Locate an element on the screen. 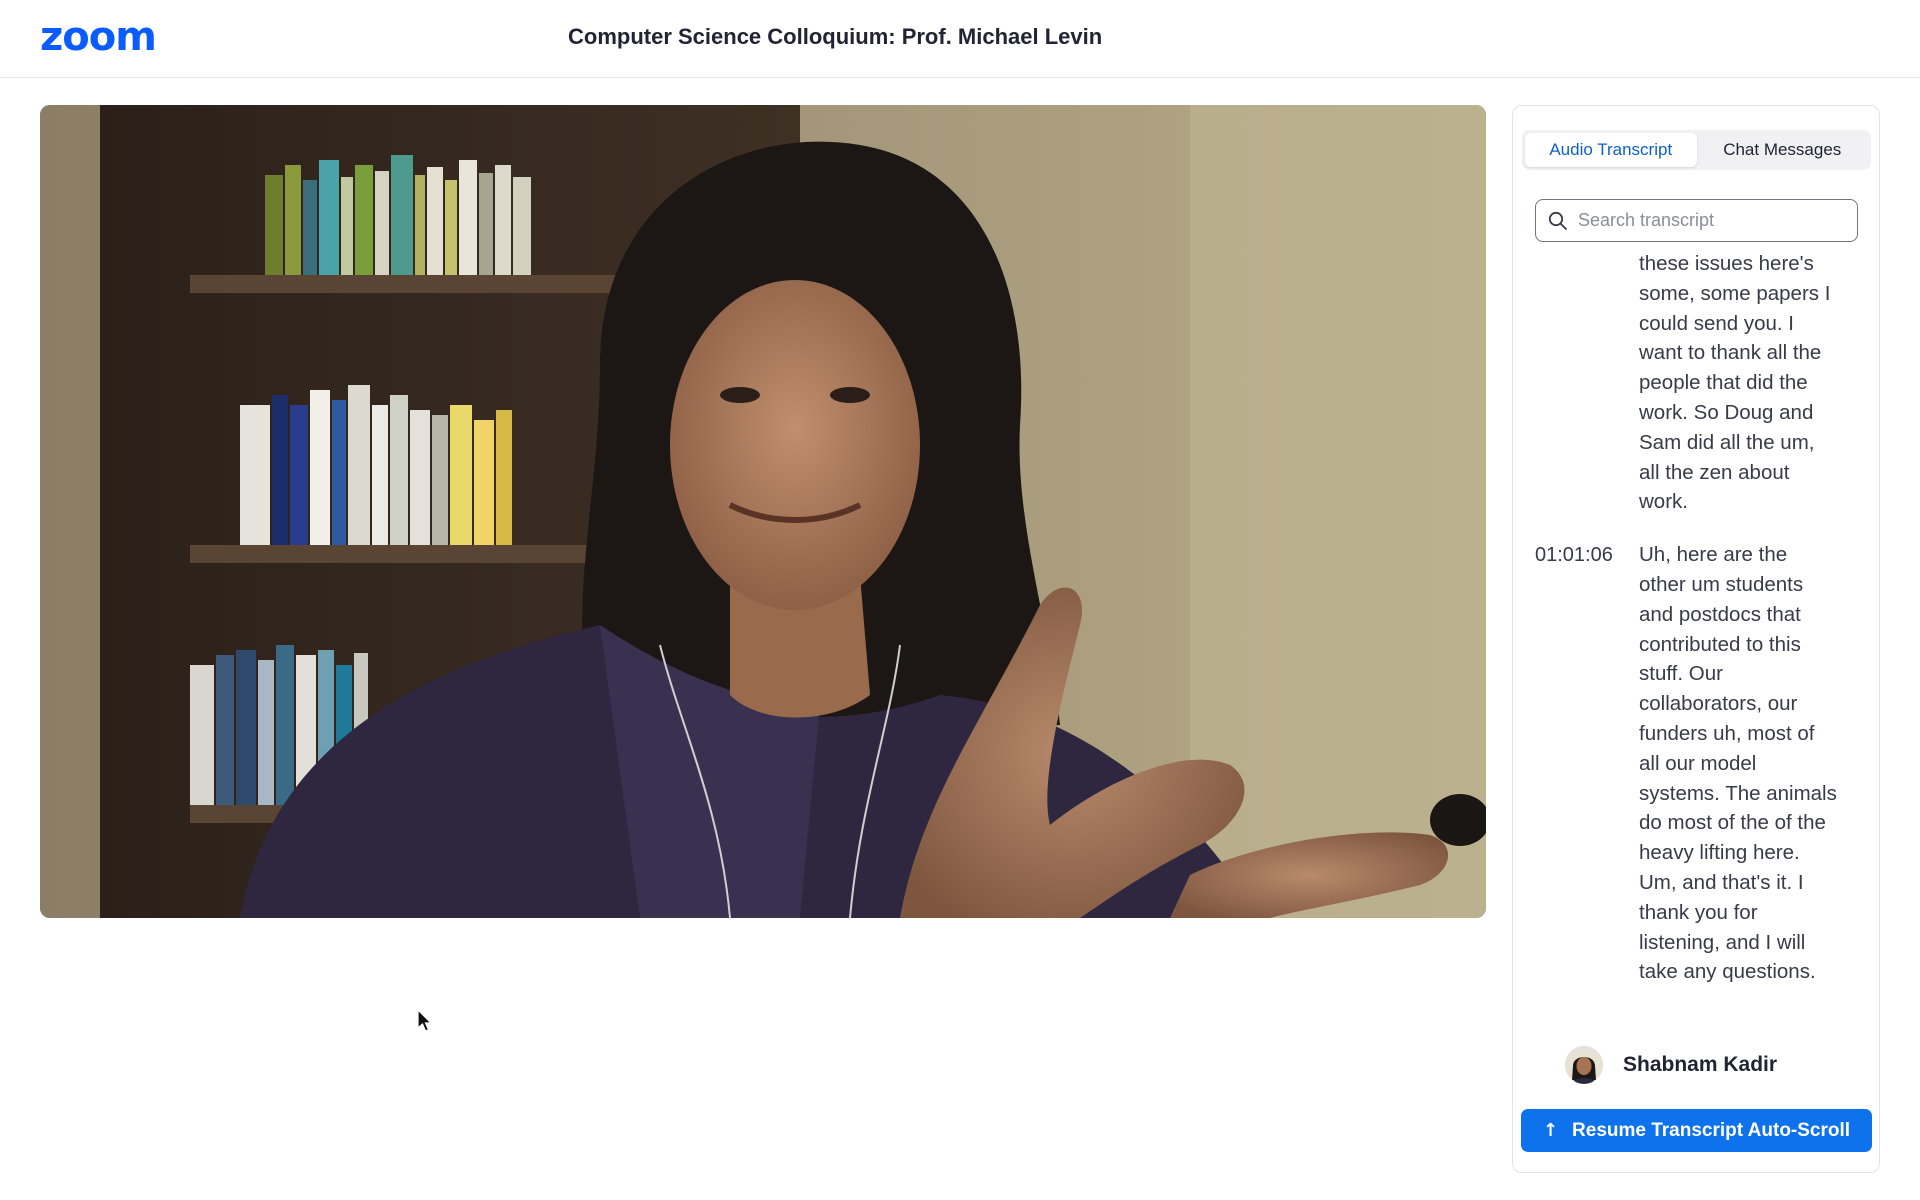 The height and width of the screenshot is (1200, 1920). svg-text: zoom is located at coordinates (98, 38).